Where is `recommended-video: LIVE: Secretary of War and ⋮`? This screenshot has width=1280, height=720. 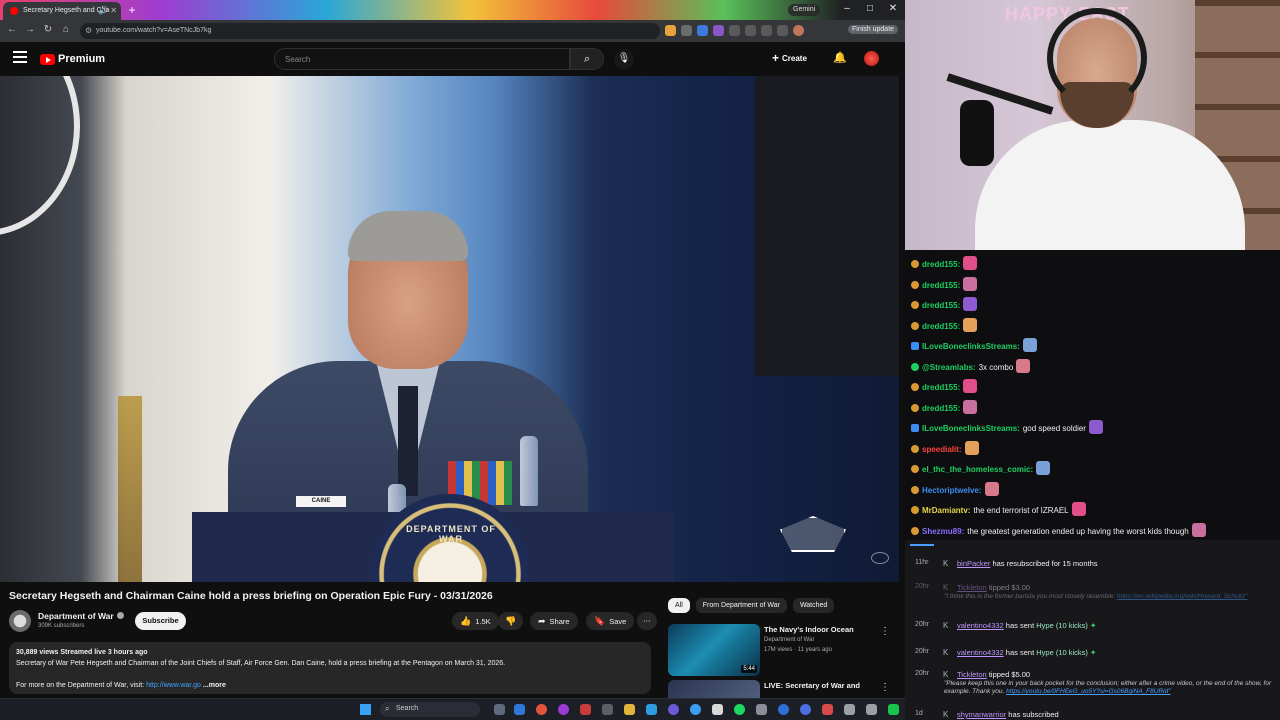 recommended-video: LIVE: Secretary of War and ⋮ is located at coordinates (783, 689).